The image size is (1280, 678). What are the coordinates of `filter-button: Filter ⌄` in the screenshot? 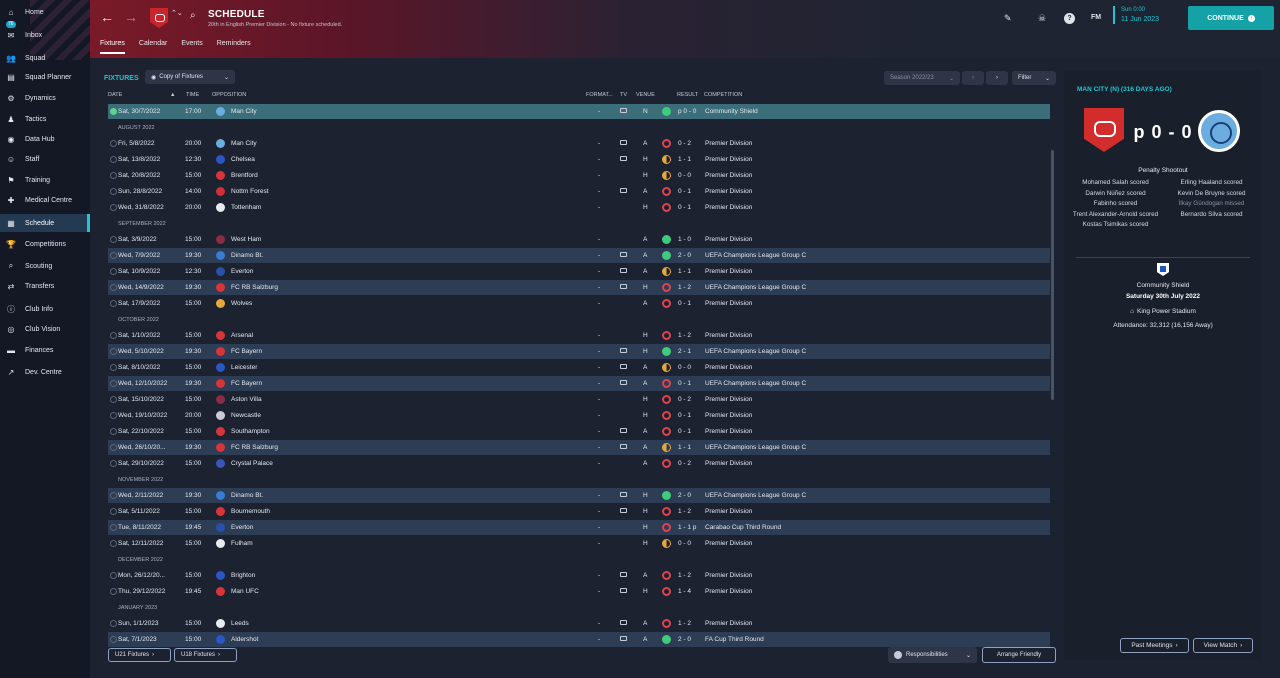 It's located at (1034, 78).